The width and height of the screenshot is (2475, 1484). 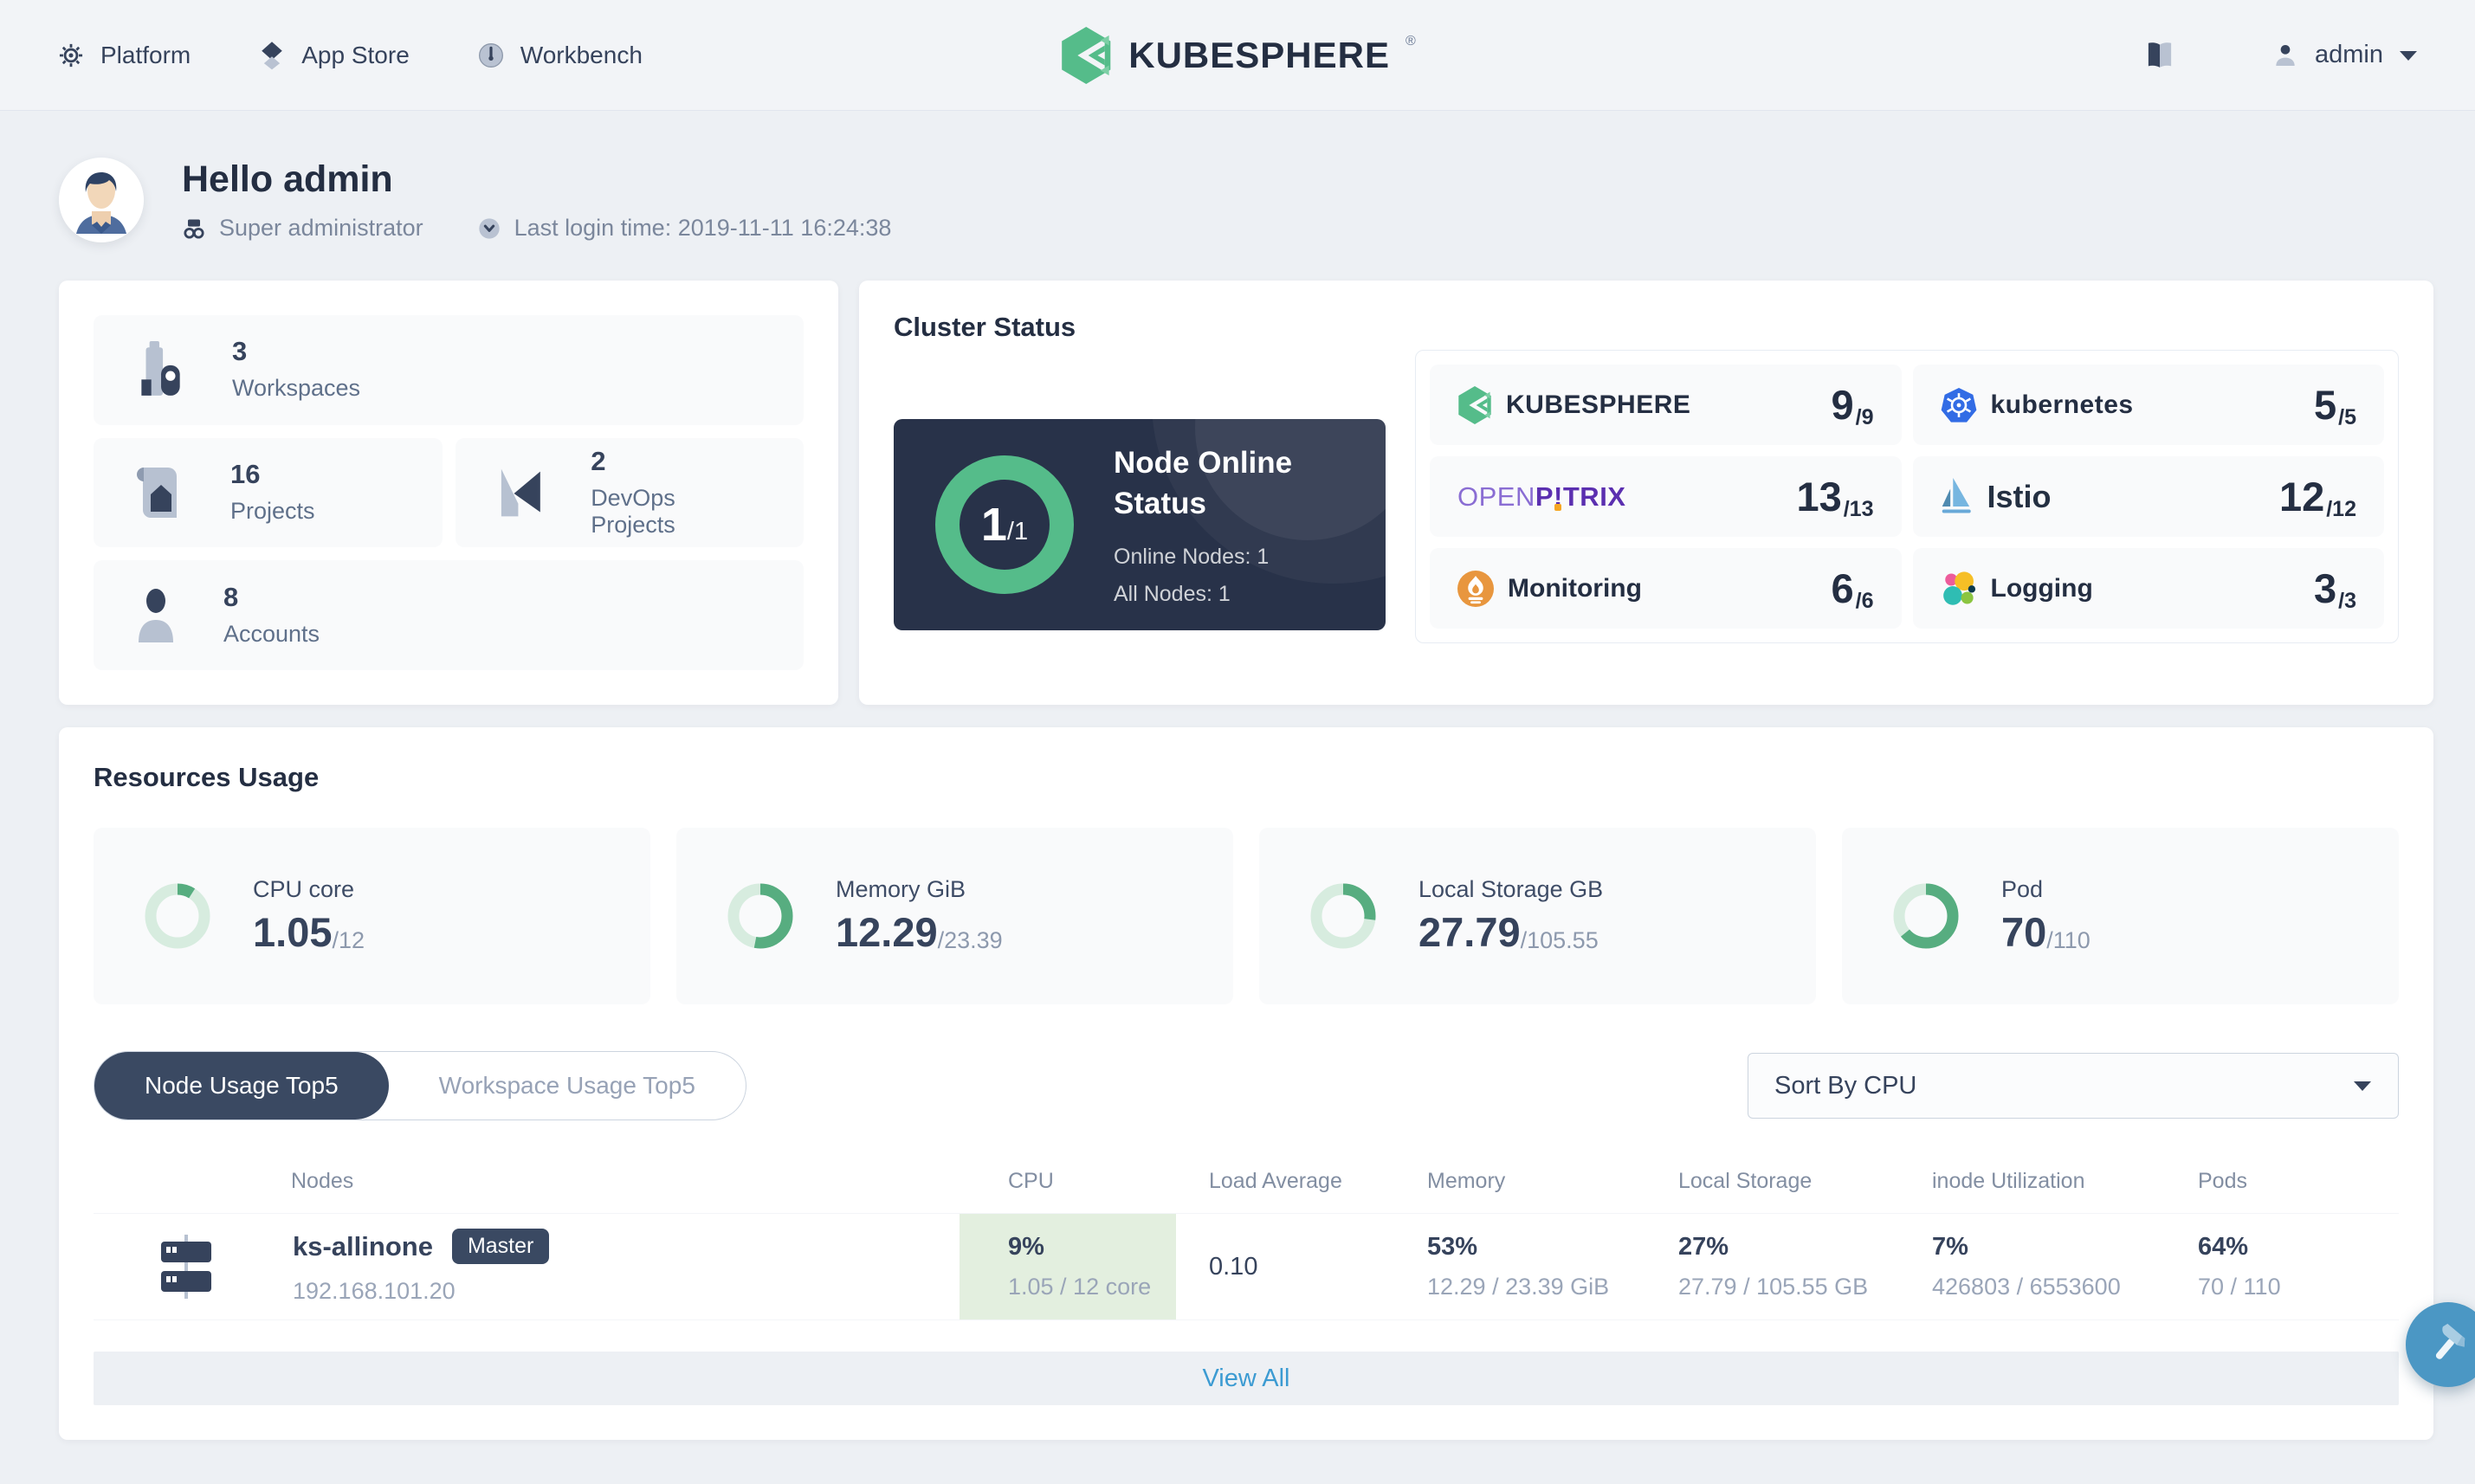 I want to click on top-right-group: admin, so click(x=2280, y=55).